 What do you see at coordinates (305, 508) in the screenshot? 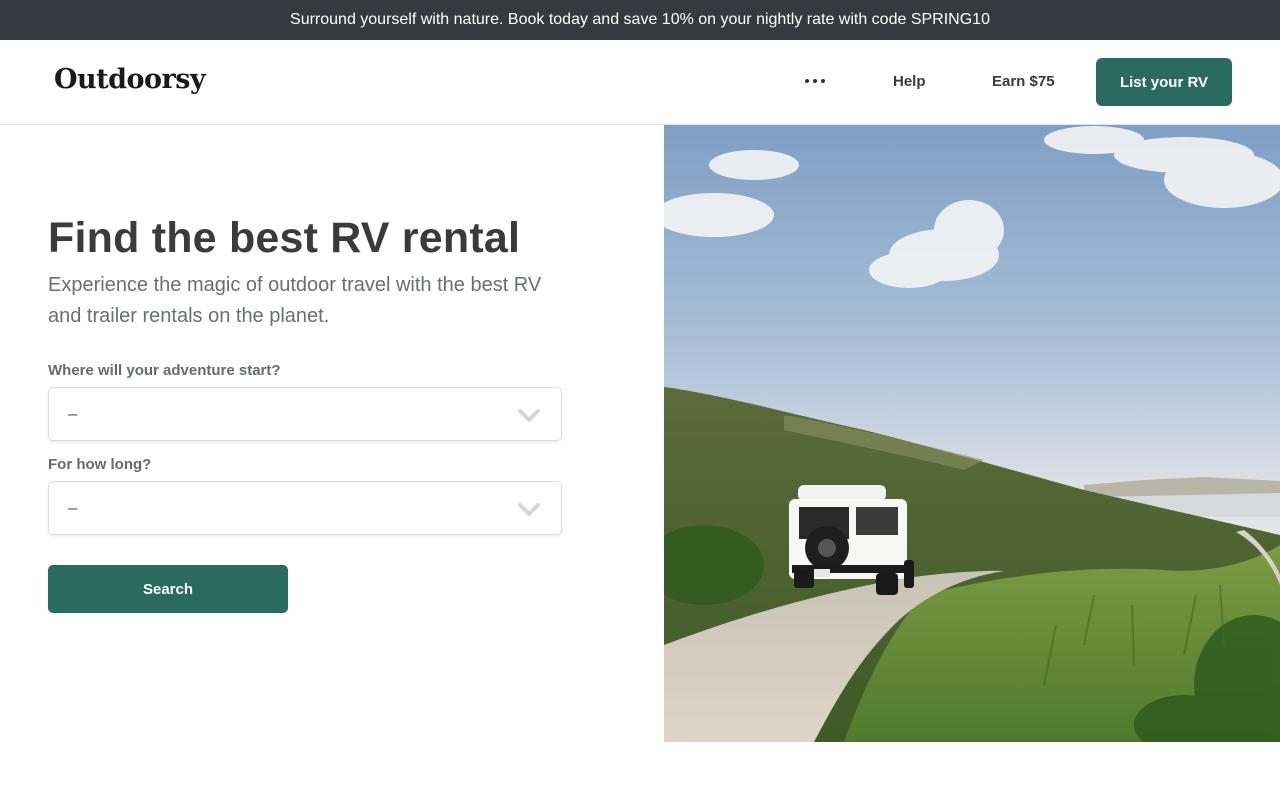
I see `trip-length-select: –` at bounding box center [305, 508].